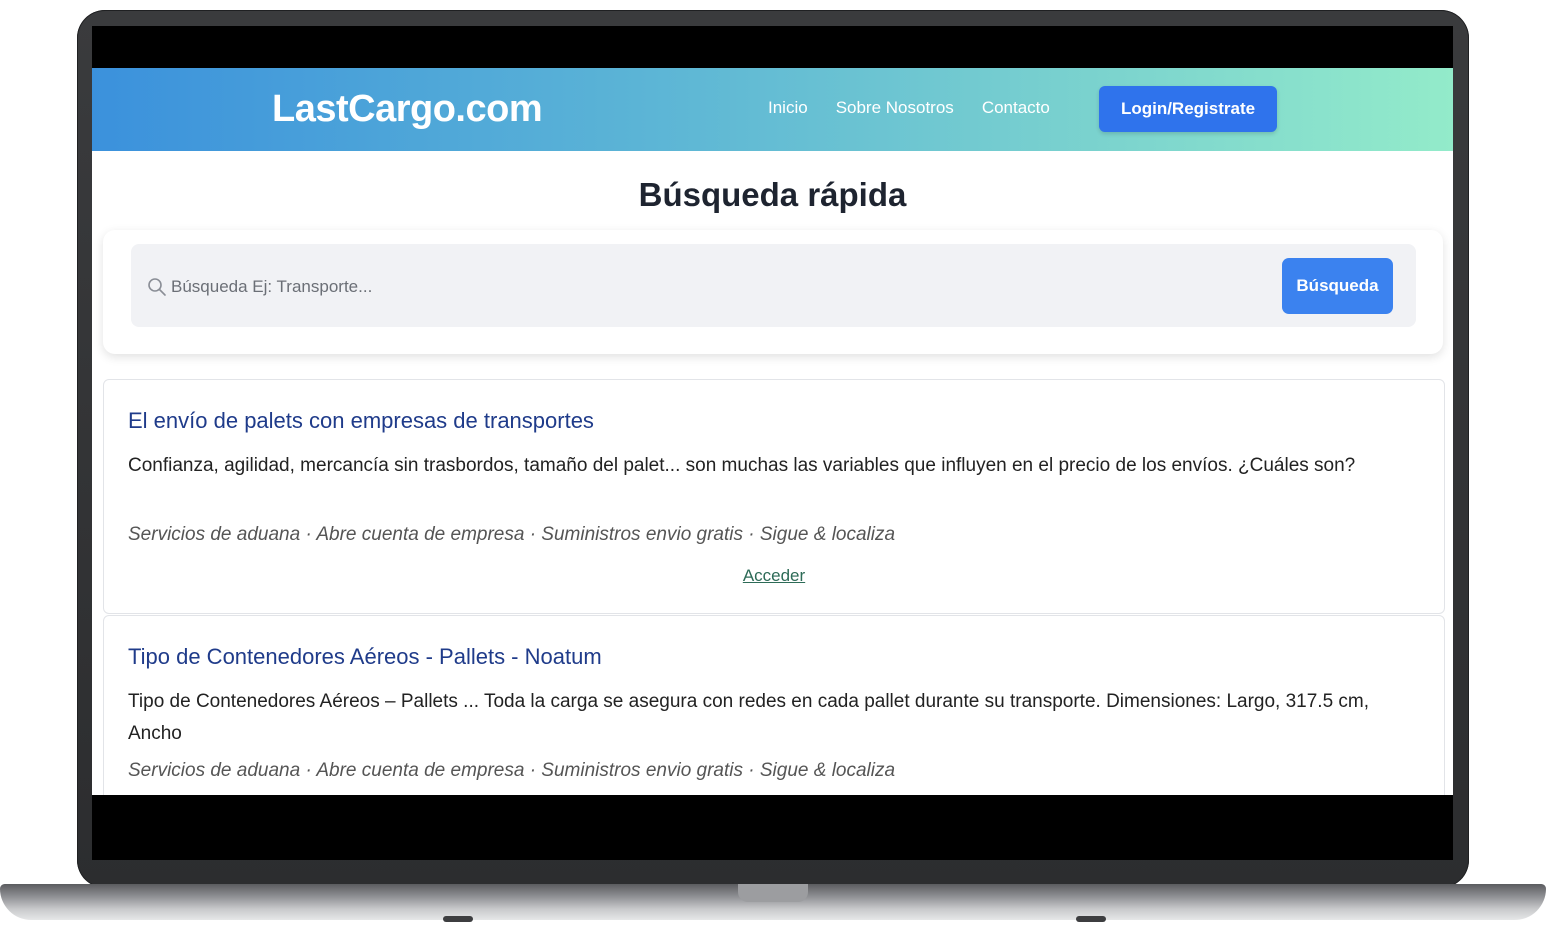 Image resolution: width=1546 pixels, height=950 pixels. What do you see at coordinates (772, 194) in the screenshot?
I see `page-title: Búsqueda rápida` at bounding box center [772, 194].